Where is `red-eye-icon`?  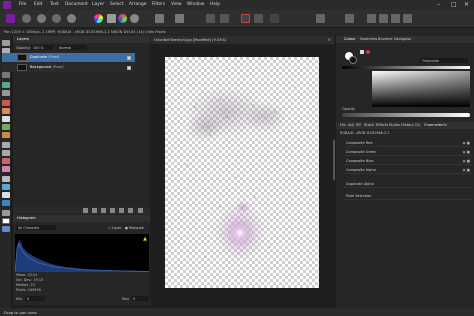 red-eye-icon is located at coordinates (6, 161).